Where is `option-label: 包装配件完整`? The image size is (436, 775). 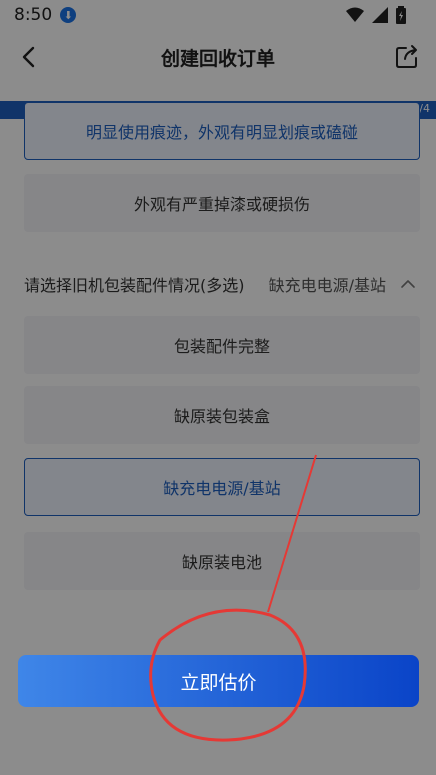
option-label: 包装配件完整 is located at coordinates (221, 346).